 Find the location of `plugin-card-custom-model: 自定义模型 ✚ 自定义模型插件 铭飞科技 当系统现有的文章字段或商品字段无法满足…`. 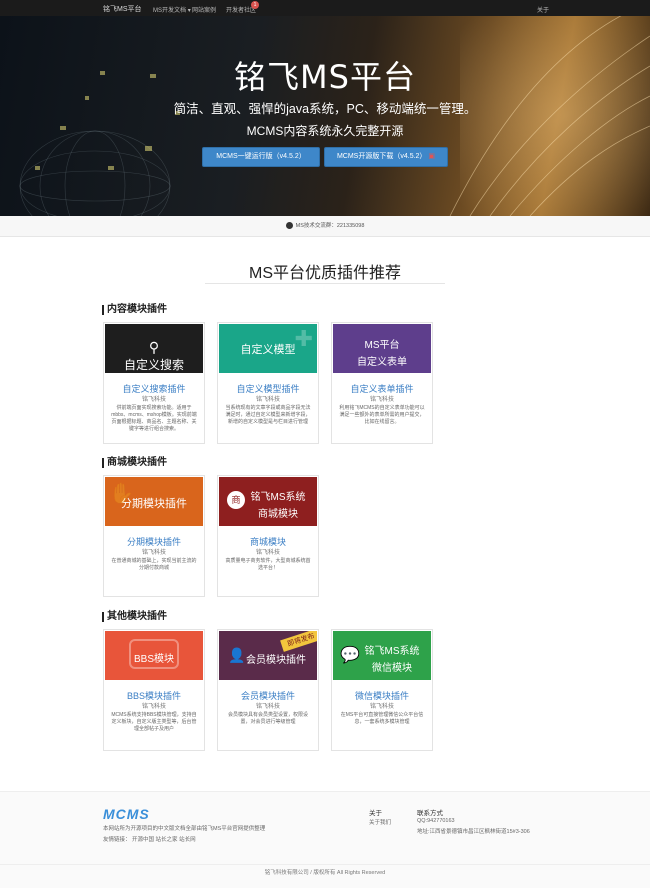

plugin-card-custom-model: 自定义模型 ✚ 自定义模型插件 铭飞科技 当系统现有的文章字段或商品字段无法满足… is located at coordinates (268, 383).